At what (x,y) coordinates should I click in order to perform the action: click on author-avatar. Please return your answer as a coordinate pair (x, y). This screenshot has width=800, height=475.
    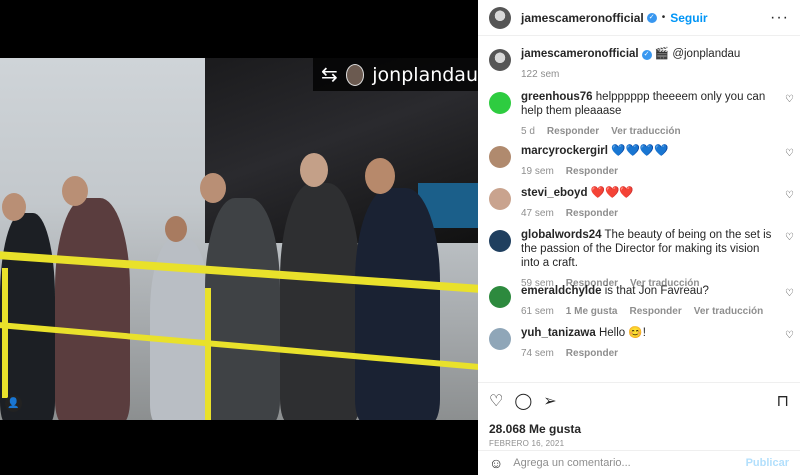
    Looking at the image, I should click on (500, 17).